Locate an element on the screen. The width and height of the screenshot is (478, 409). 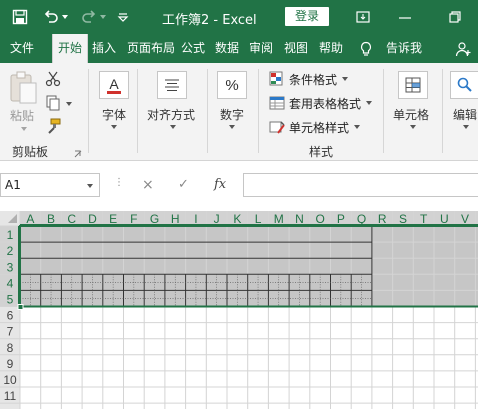
insert-function-button: fx is located at coordinates (220, 184).